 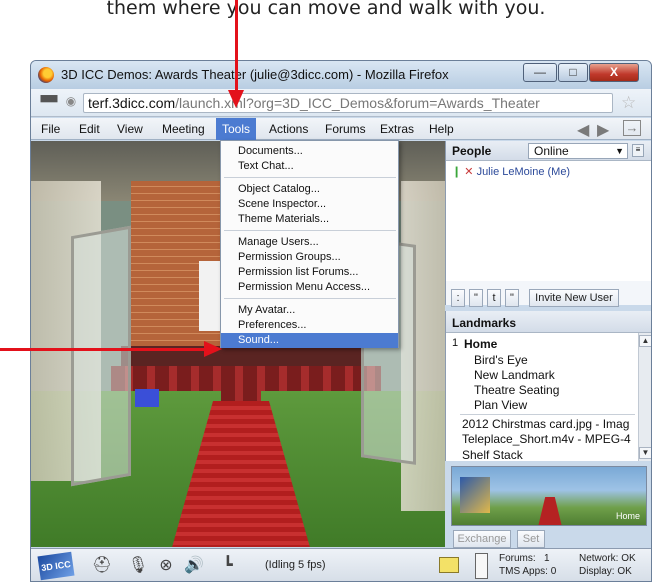 I want to click on people-toolbar: : " t " Invite New User ≡, so click(x=548, y=304).